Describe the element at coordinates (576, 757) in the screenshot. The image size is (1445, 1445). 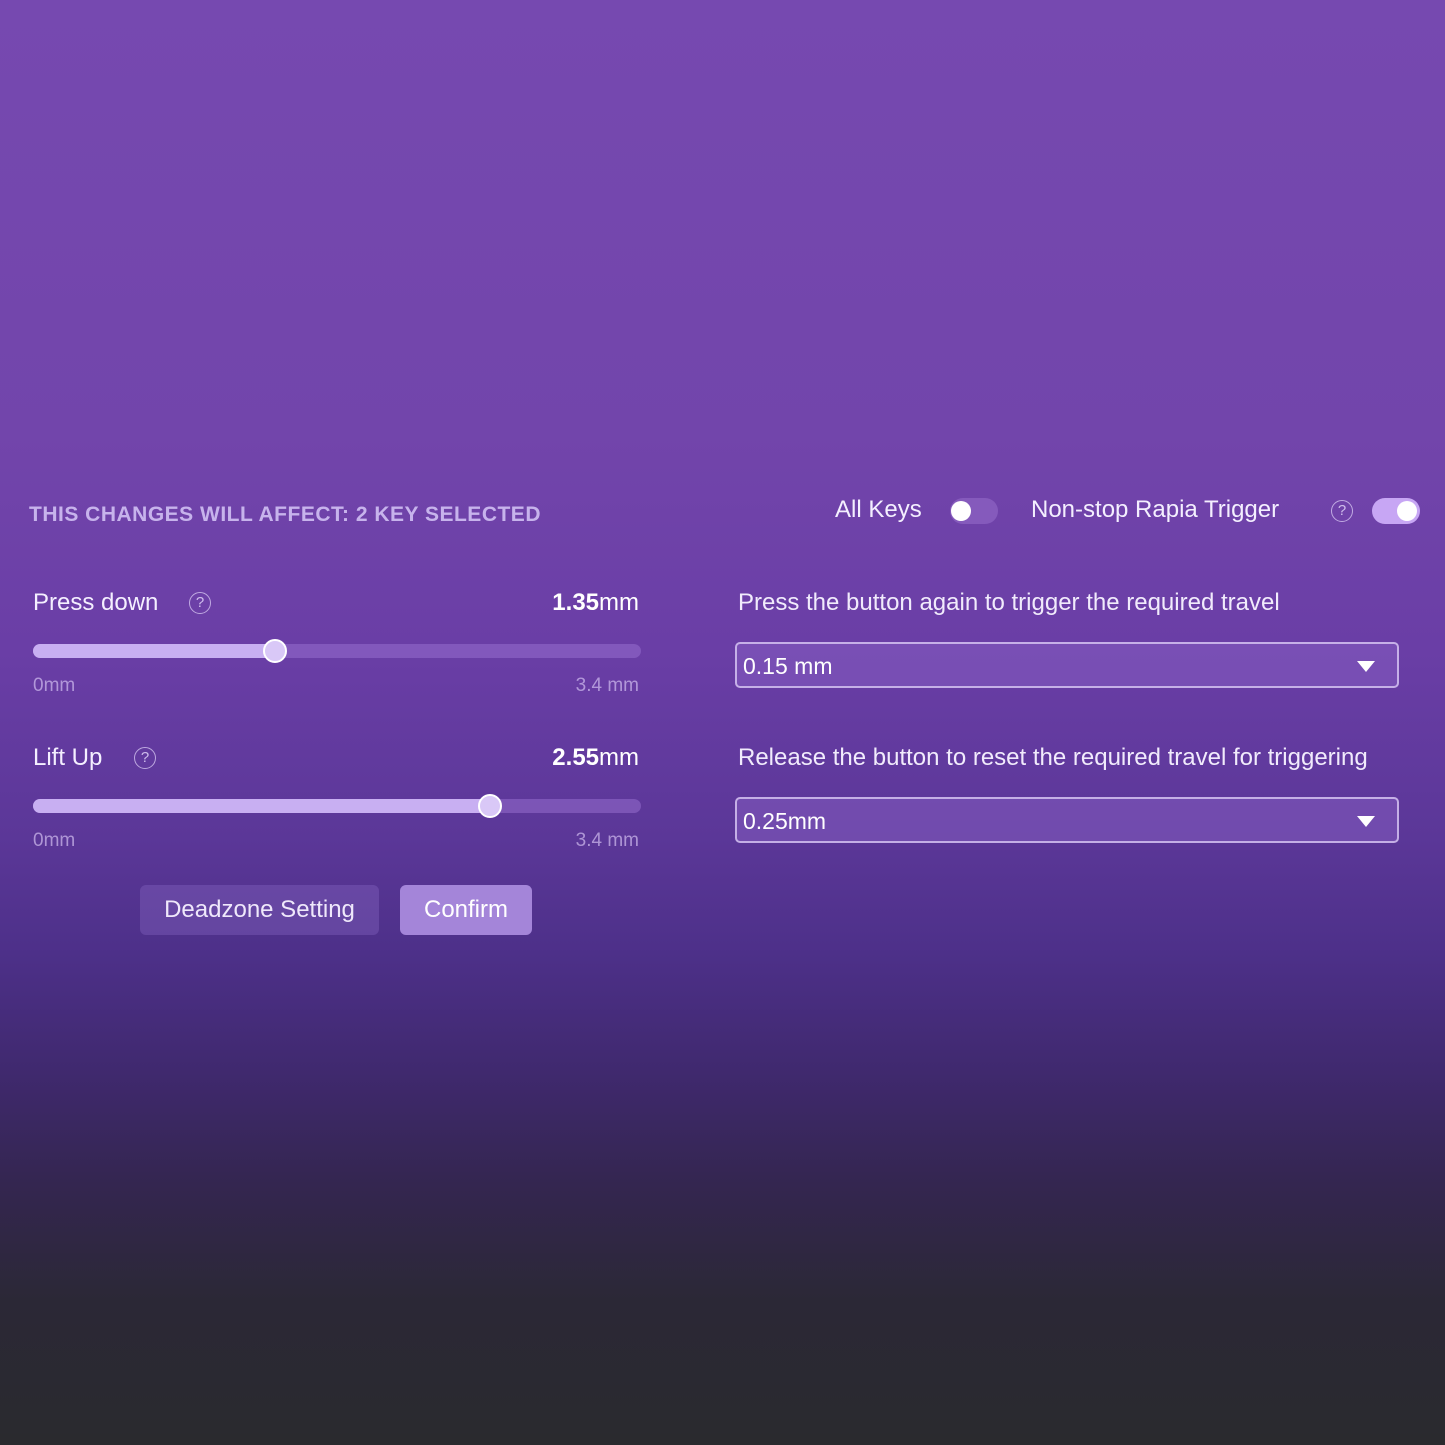
I see `lift-up-value-number: 2.55` at that location.